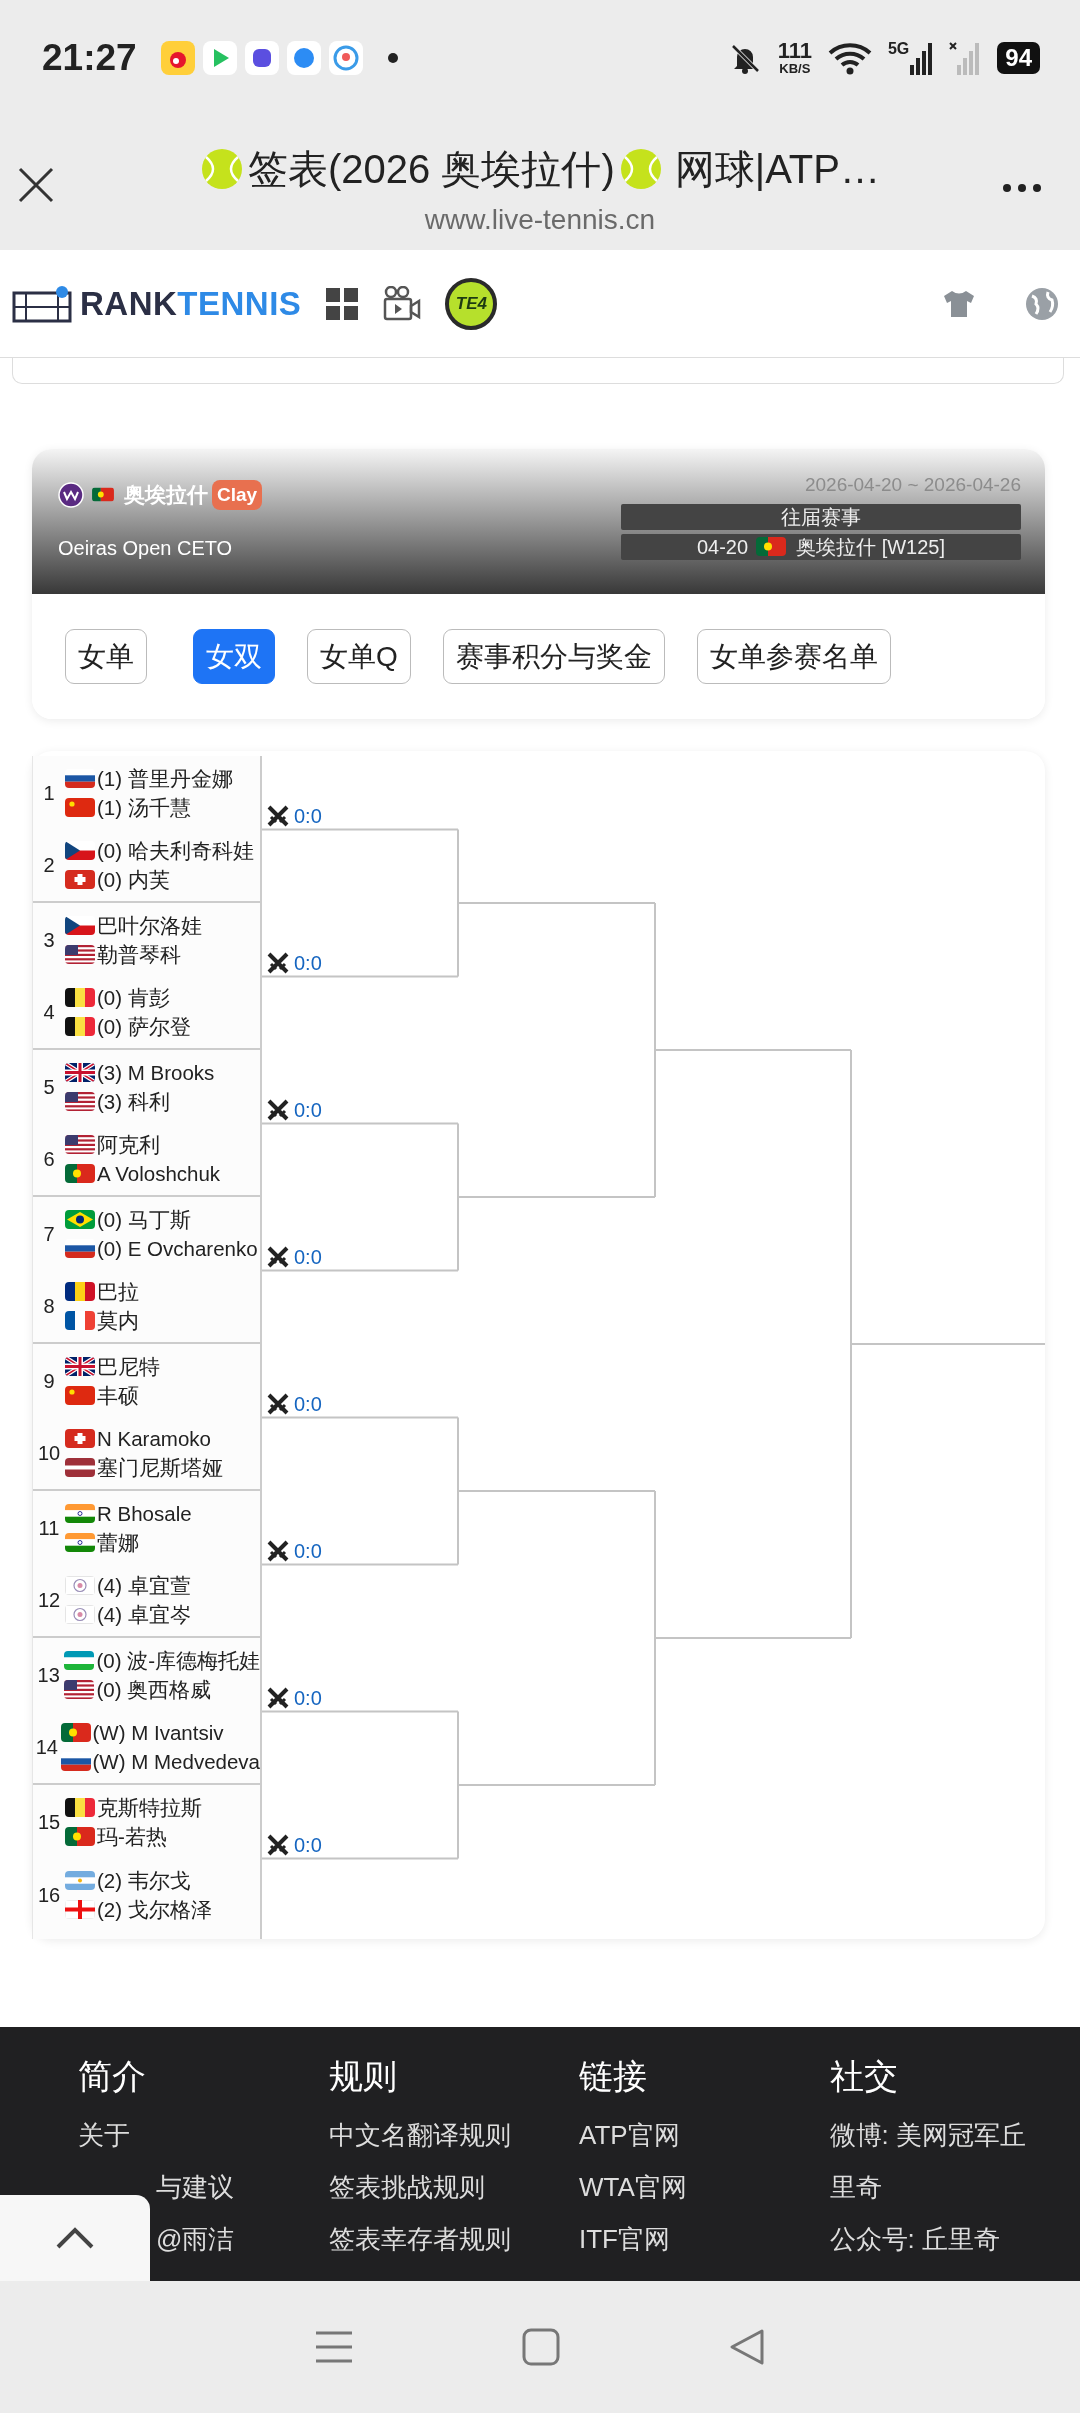 The width and height of the screenshot is (1080, 2414). What do you see at coordinates (158, 1733) in the screenshot?
I see `player-name: (W) M Ivantsiv` at bounding box center [158, 1733].